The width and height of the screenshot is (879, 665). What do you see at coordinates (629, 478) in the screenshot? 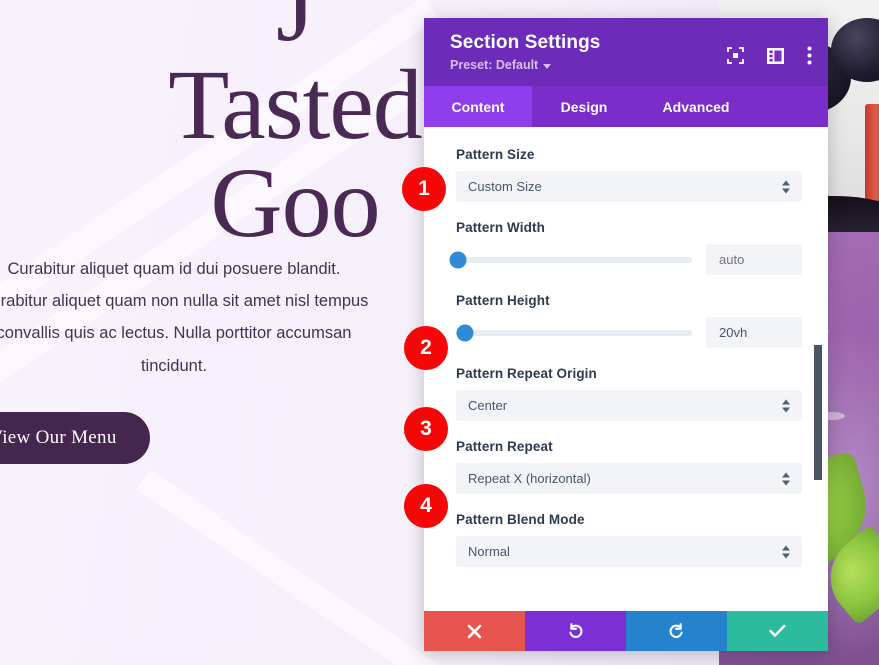
I see `pattern-repeat-select: Repeat X (horizontal)` at bounding box center [629, 478].